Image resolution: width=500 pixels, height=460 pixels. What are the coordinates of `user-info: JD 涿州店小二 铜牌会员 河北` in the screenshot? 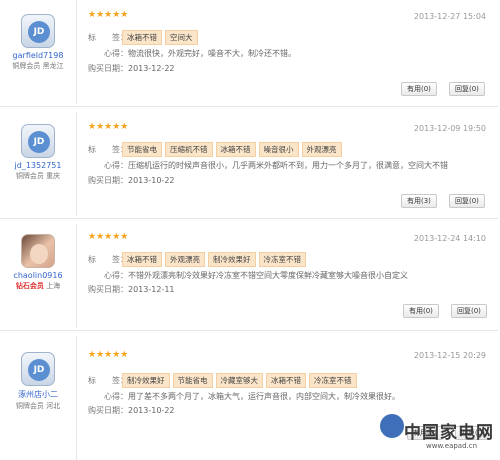 It's located at (38, 381).